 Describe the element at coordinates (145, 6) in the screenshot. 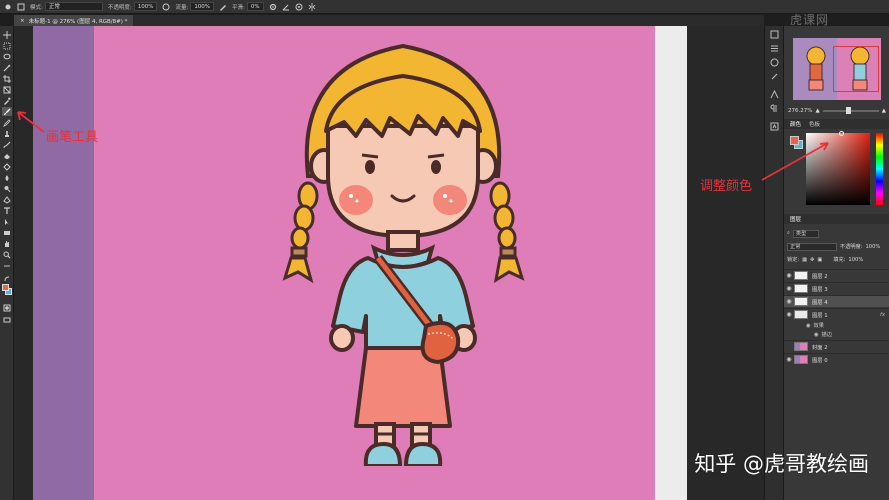

I see `opacity-input: 100%` at that location.